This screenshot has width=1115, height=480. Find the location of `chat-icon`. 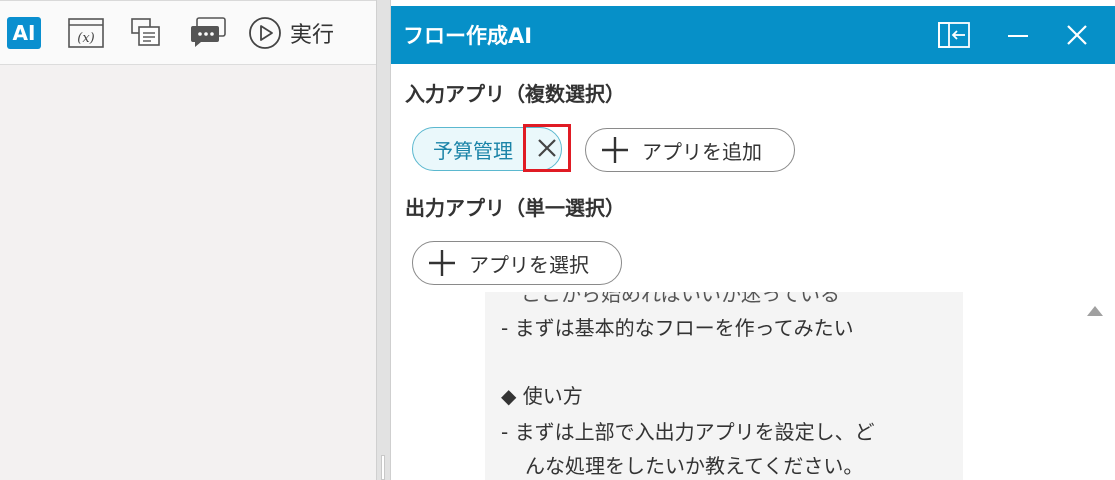

chat-icon is located at coordinates (208, 32).